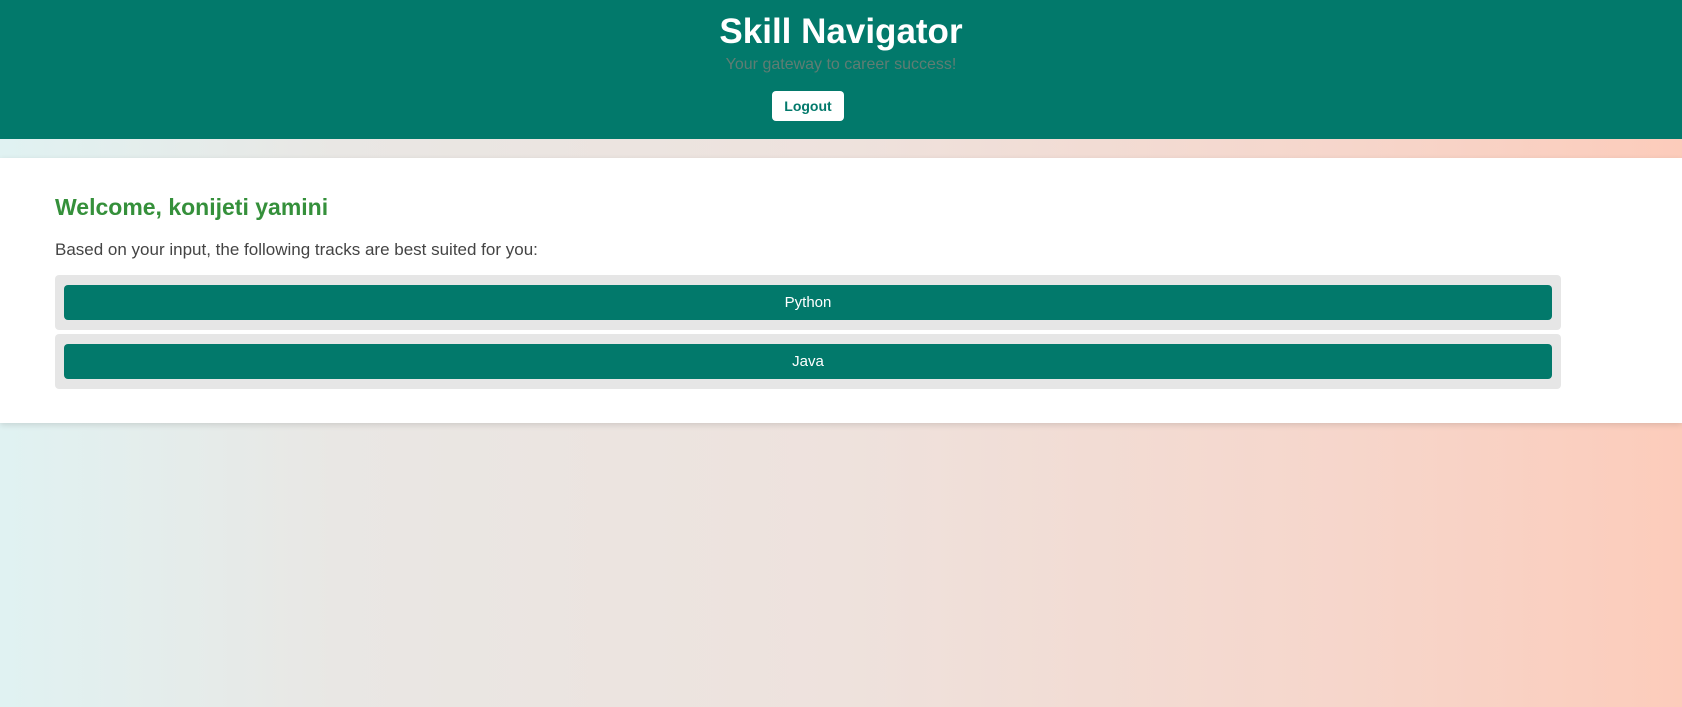 This screenshot has height=707, width=1682. I want to click on logout-button: Logout, so click(808, 106).